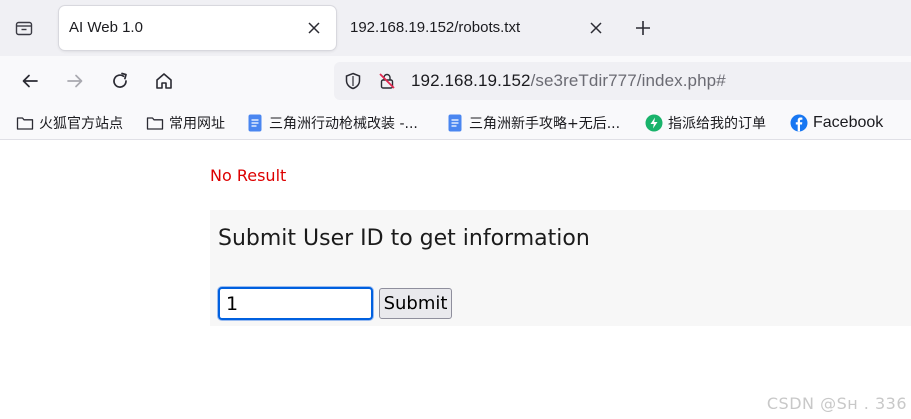 Image resolution: width=911 pixels, height=419 pixels. What do you see at coordinates (81, 124) in the screenshot?
I see `bookmark-label: 火狐官方站点` at bounding box center [81, 124].